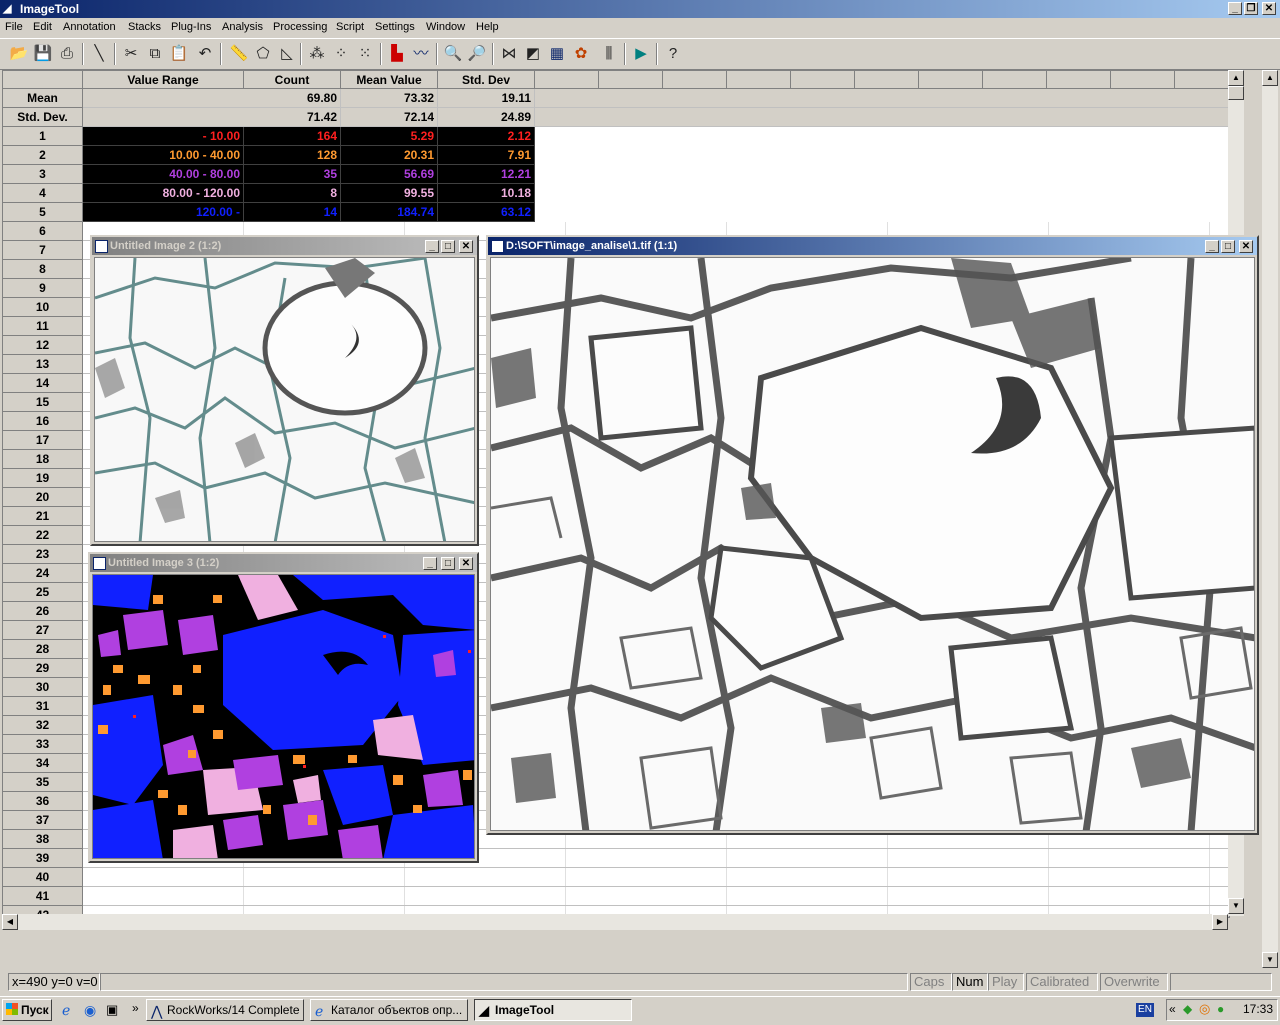  I want to click on summary-mean-count: 69.80, so click(292, 98).